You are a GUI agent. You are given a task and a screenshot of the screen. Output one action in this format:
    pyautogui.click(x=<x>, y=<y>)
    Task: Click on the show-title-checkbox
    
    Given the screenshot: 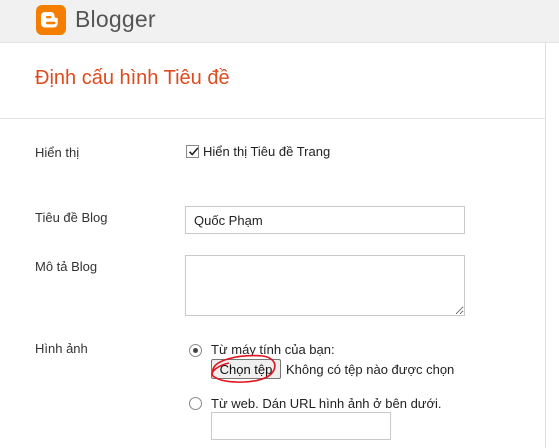 What is the action you would take?
    pyautogui.click(x=192, y=151)
    